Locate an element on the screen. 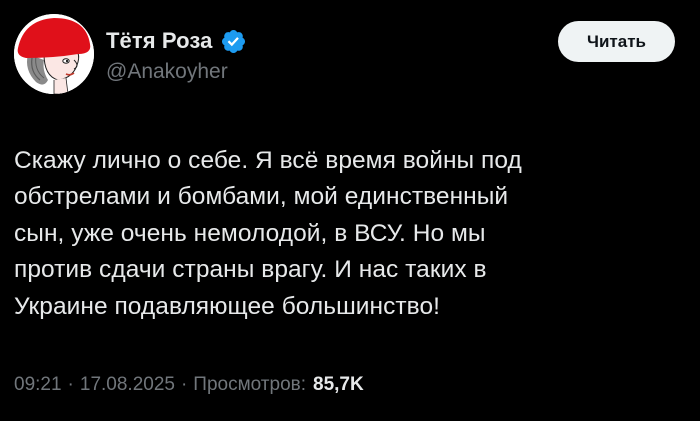 This screenshot has height=421, width=700. views-label: Просмотров: is located at coordinates (250, 384).